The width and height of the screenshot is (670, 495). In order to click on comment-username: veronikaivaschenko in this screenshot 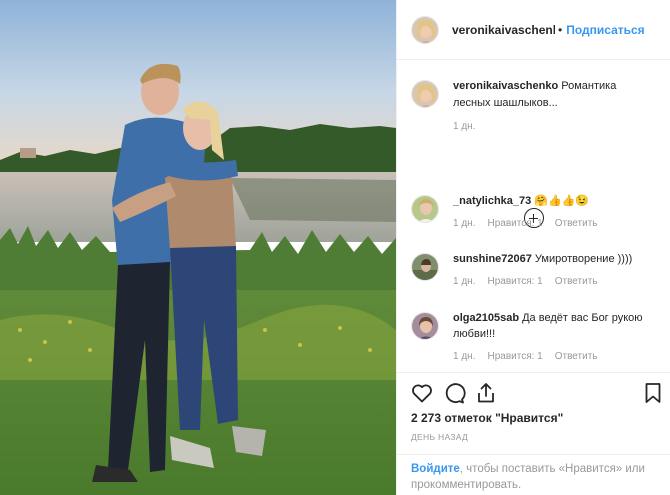, I will do `click(505, 86)`.